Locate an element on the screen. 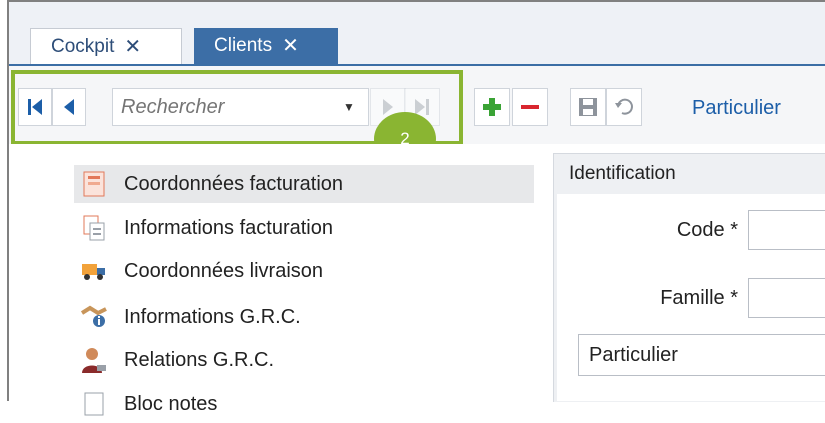  minus-icon is located at coordinates (530, 107).